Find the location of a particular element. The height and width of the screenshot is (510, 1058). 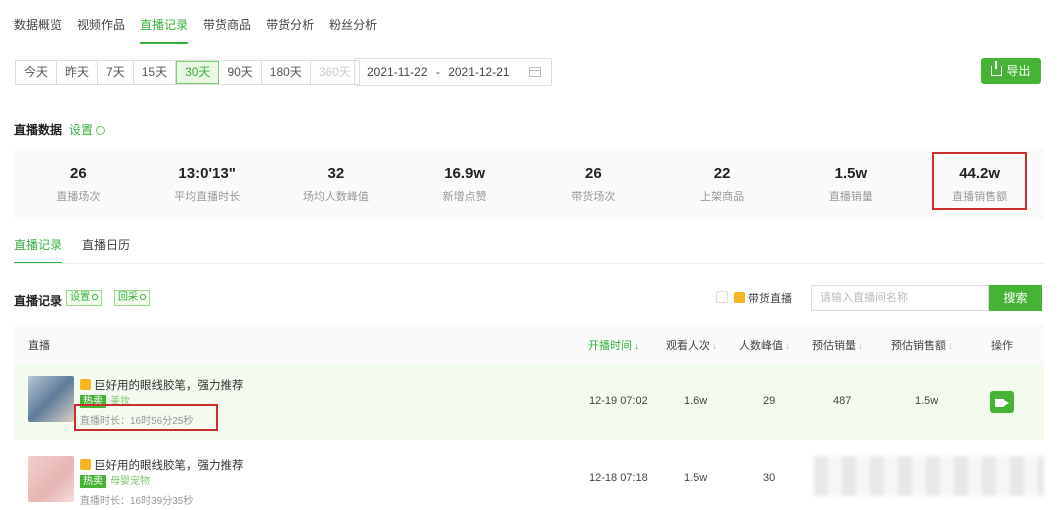

sort-down-icon: ↓ is located at coordinates (636, 346).